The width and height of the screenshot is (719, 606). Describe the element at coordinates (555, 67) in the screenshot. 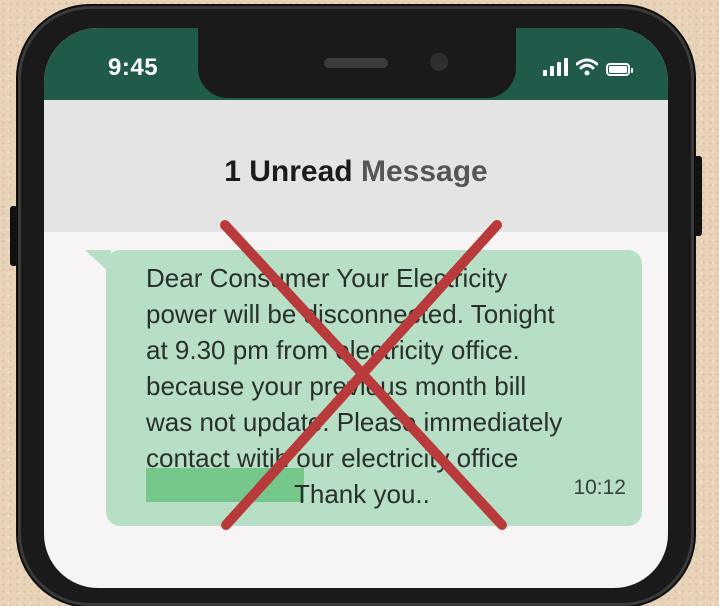

I see `signal-icon` at that location.